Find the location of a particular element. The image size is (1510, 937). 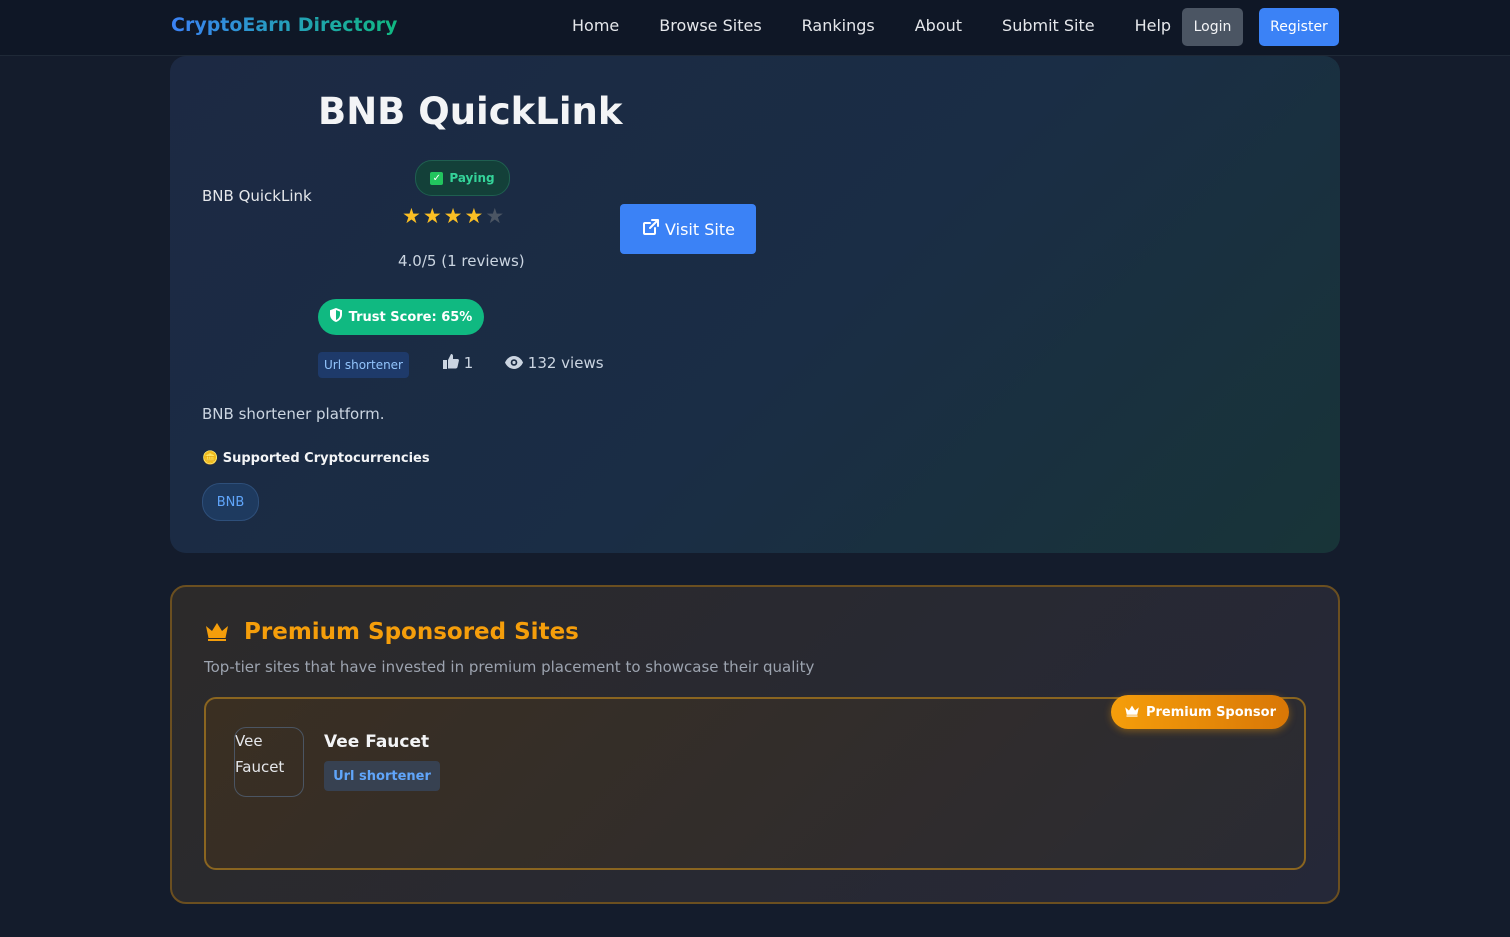

nav-link-about: About is located at coordinates (938, 25).